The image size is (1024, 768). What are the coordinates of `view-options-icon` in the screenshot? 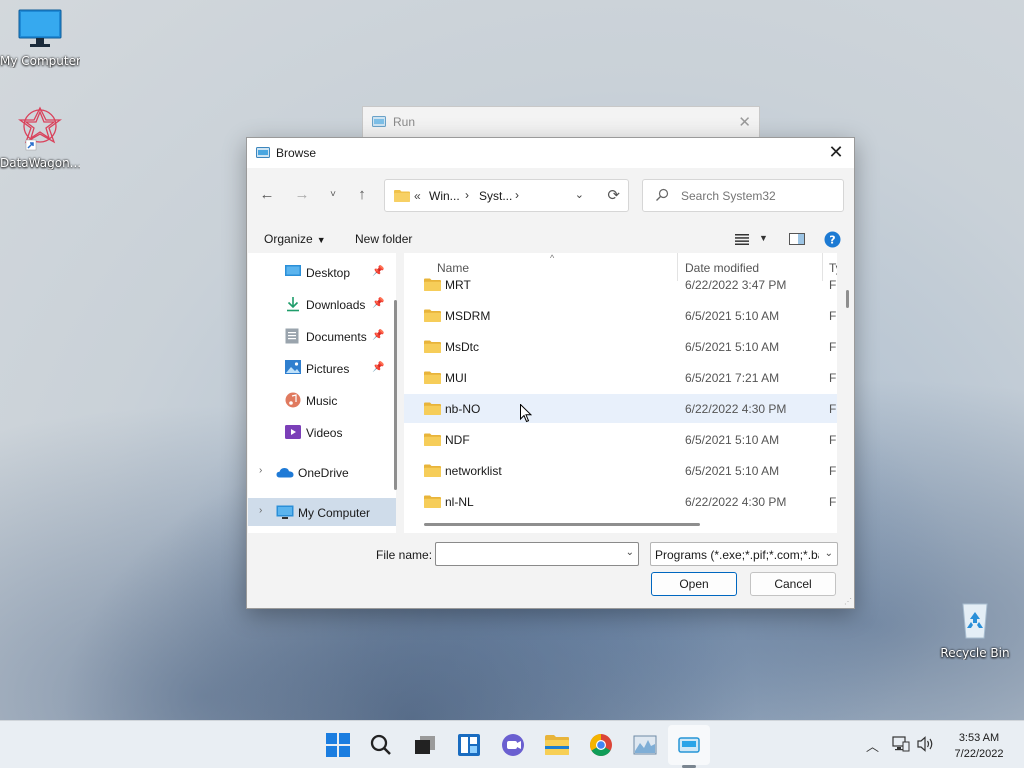 It's located at (742, 239).